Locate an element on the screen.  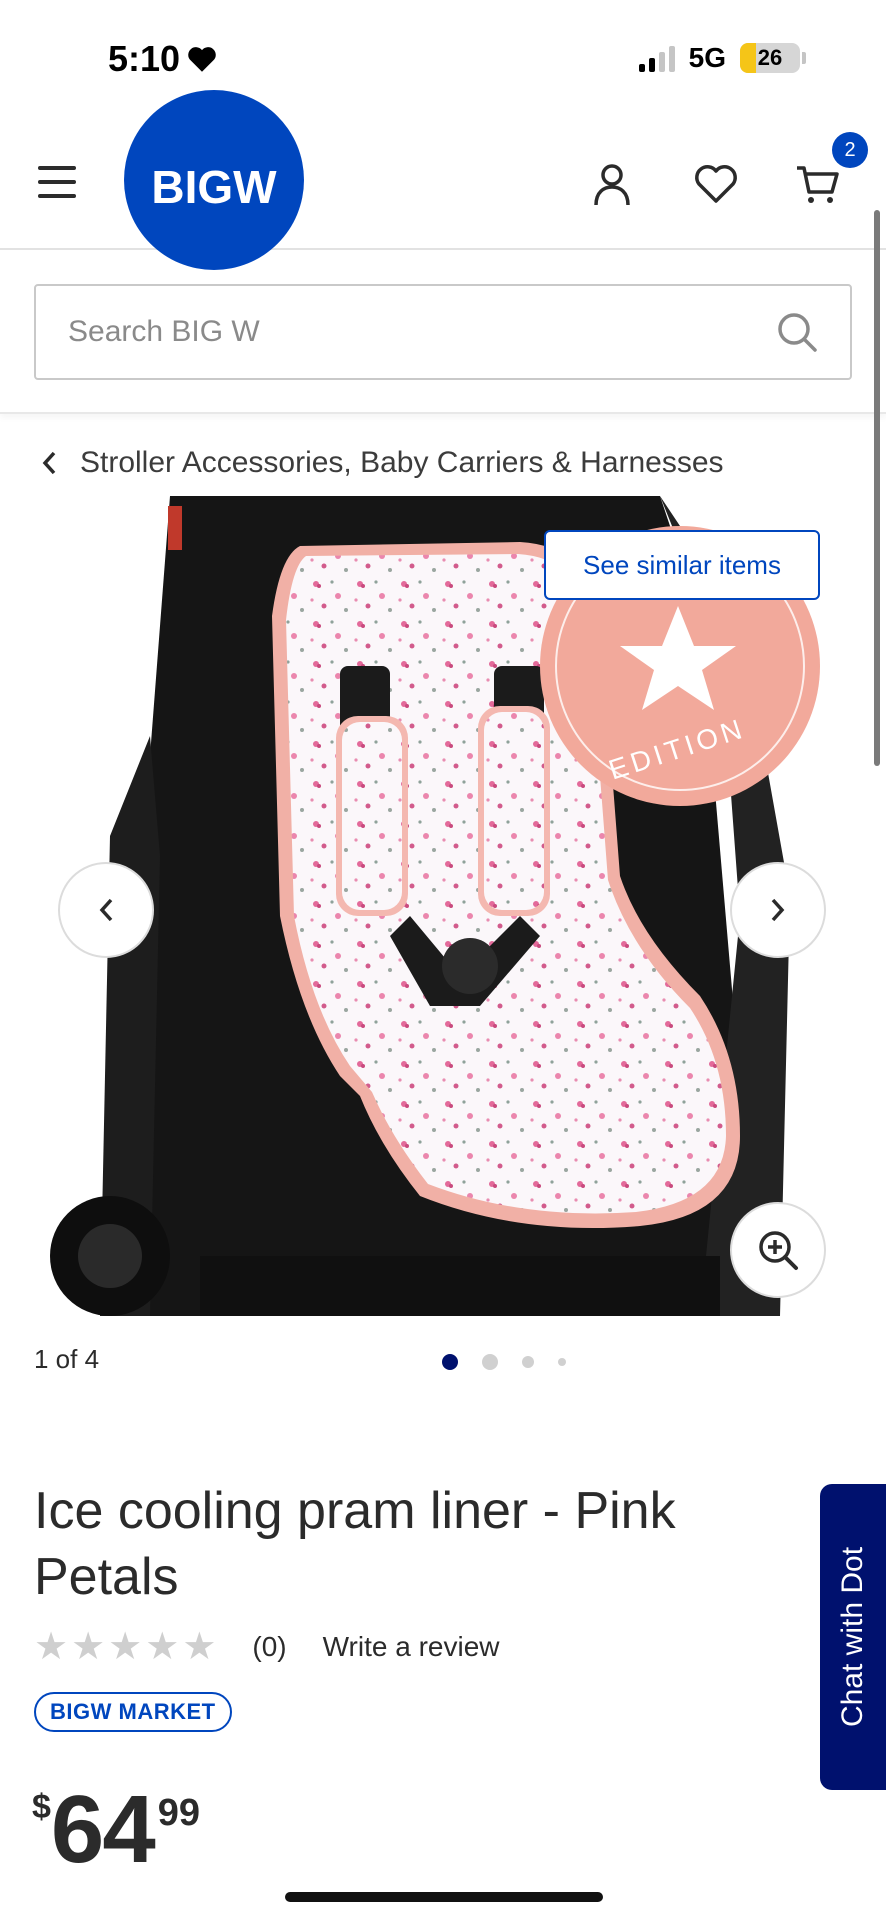
status-time: 5:10 is located at coordinates (163, 59).